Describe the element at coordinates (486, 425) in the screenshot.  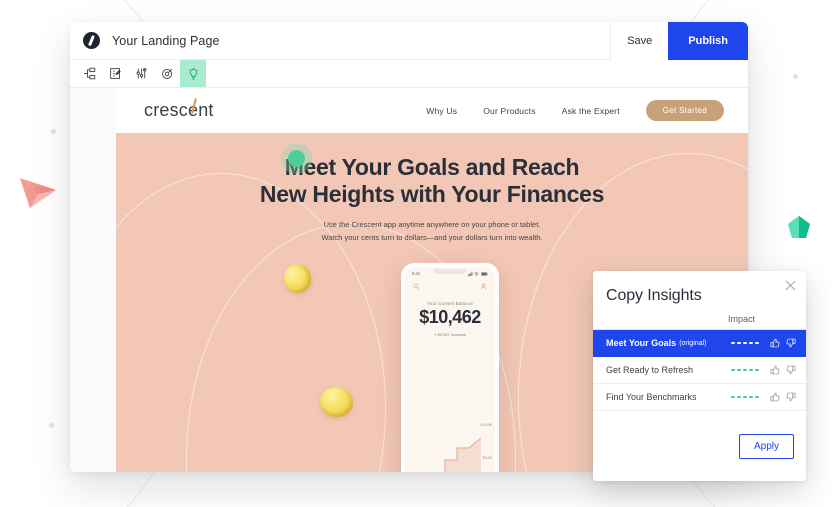
I see `chart-ytick: $10.0K` at that location.